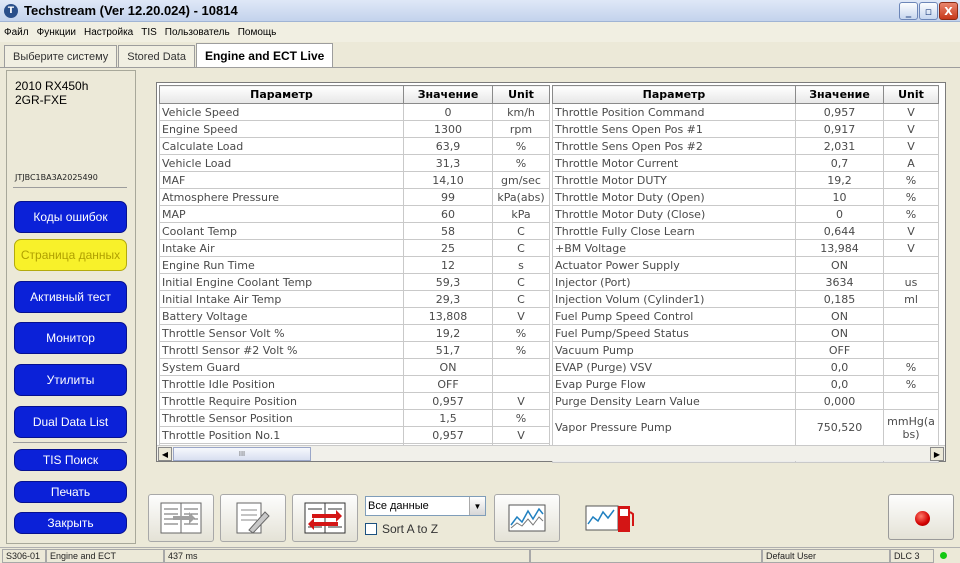 The width and height of the screenshot is (960, 563). What do you see at coordinates (52, 86) in the screenshot?
I see `vehicle-model: 2010 RX450h` at bounding box center [52, 86].